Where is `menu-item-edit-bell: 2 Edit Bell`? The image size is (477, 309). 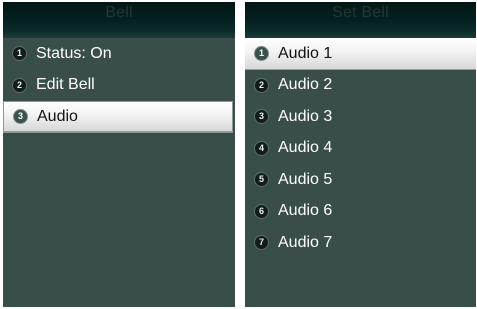 menu-item-edit-bell: 2 Edit Bell is located at coordinates (119, 86).